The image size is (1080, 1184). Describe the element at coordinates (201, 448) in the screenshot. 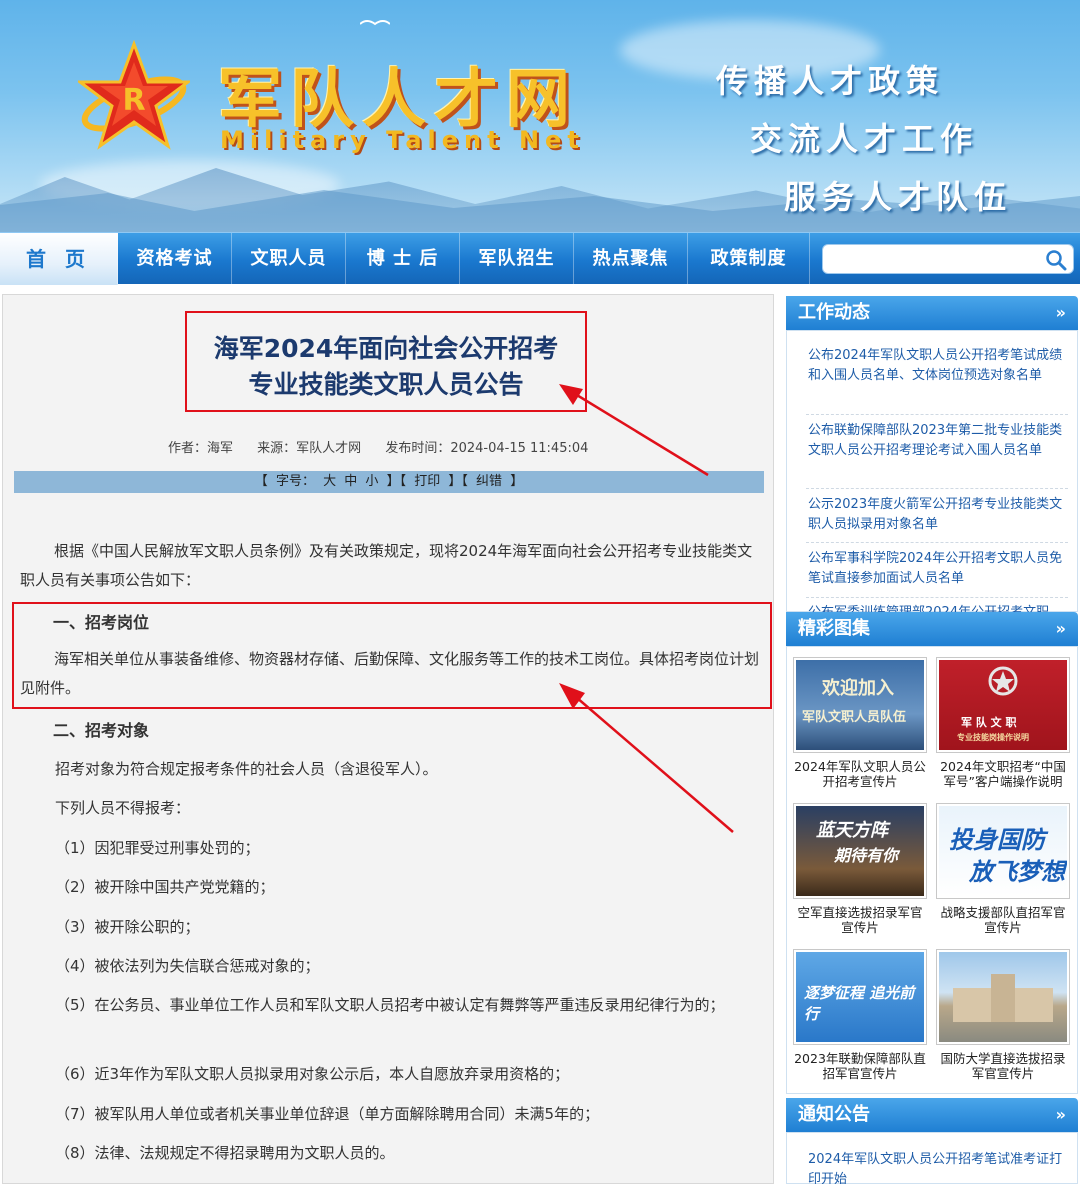

I see `article-author: 作者：海军` at that location.